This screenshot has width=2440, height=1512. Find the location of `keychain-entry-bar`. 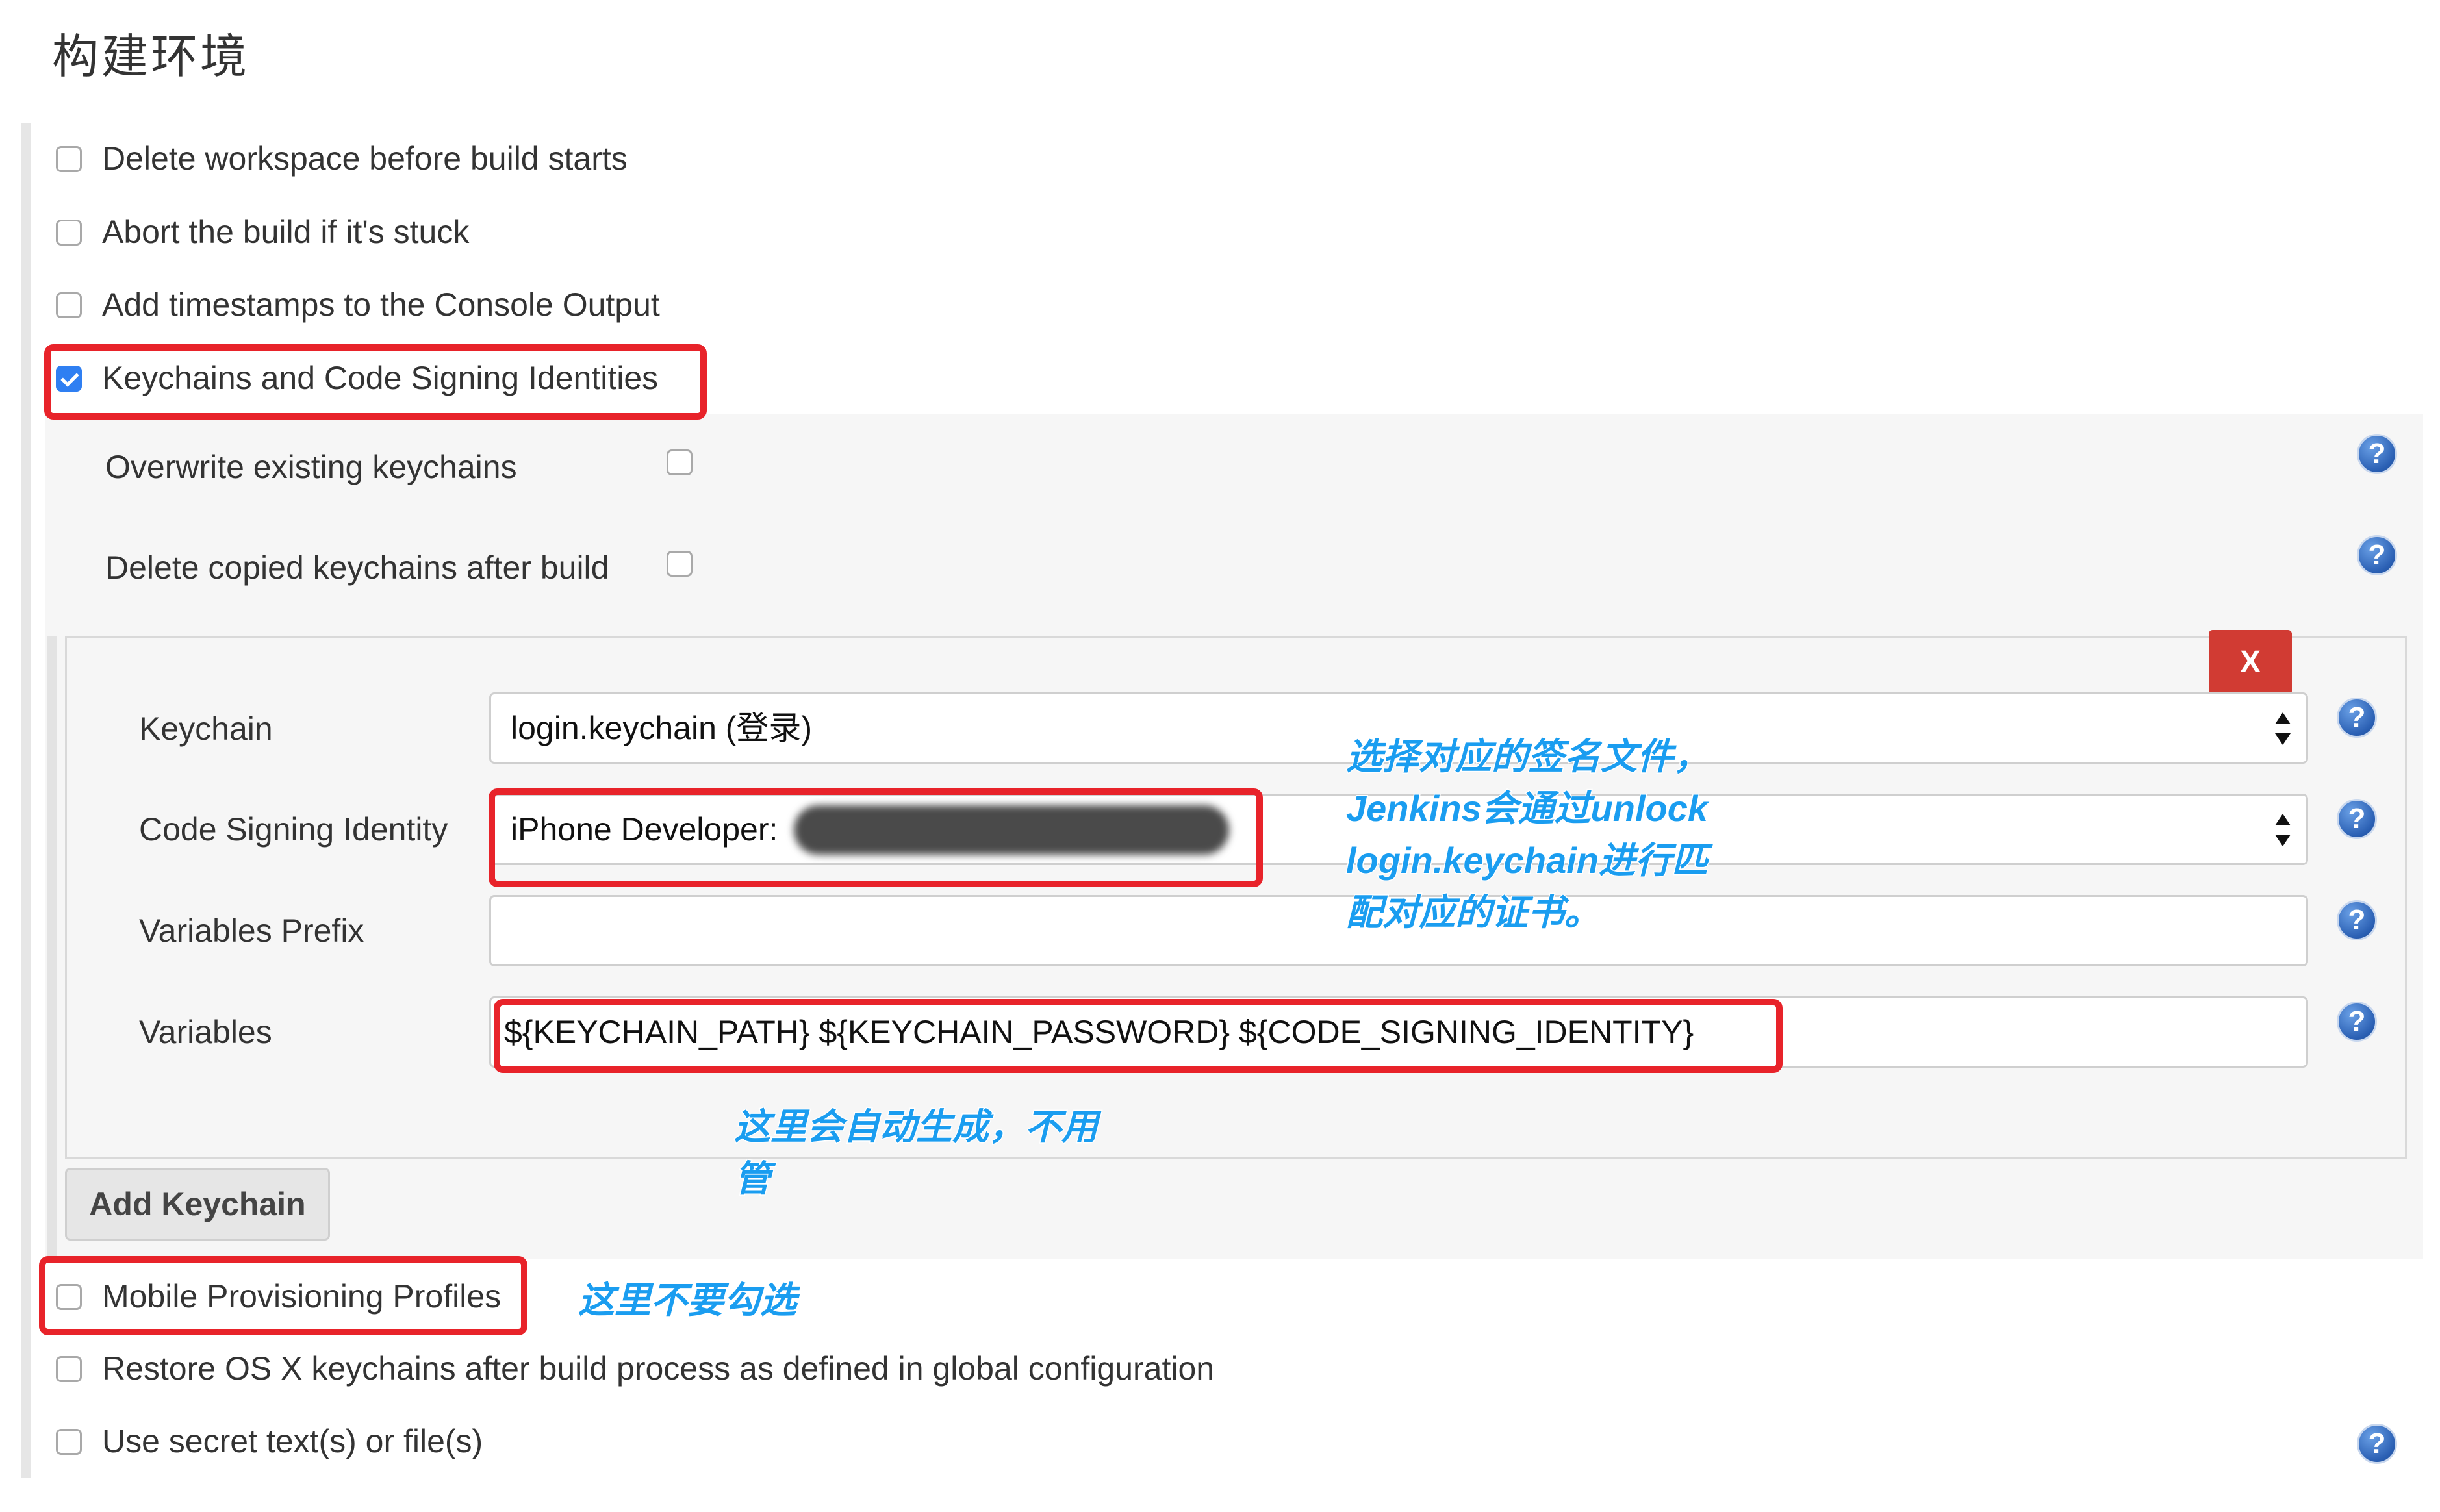

keychain-entry-bar is located at coordinates (52, 947).